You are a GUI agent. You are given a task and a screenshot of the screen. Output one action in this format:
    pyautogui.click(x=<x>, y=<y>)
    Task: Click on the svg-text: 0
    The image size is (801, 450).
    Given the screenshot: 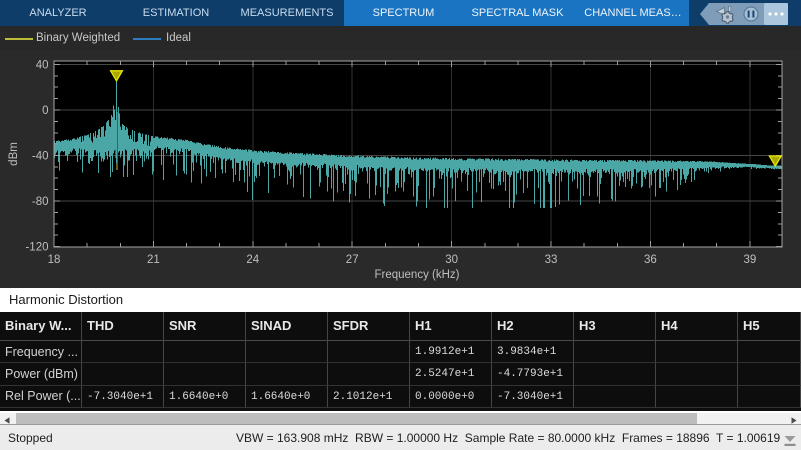 What is the action you would take?
    pyautogui.click(x=45, y=111)
    